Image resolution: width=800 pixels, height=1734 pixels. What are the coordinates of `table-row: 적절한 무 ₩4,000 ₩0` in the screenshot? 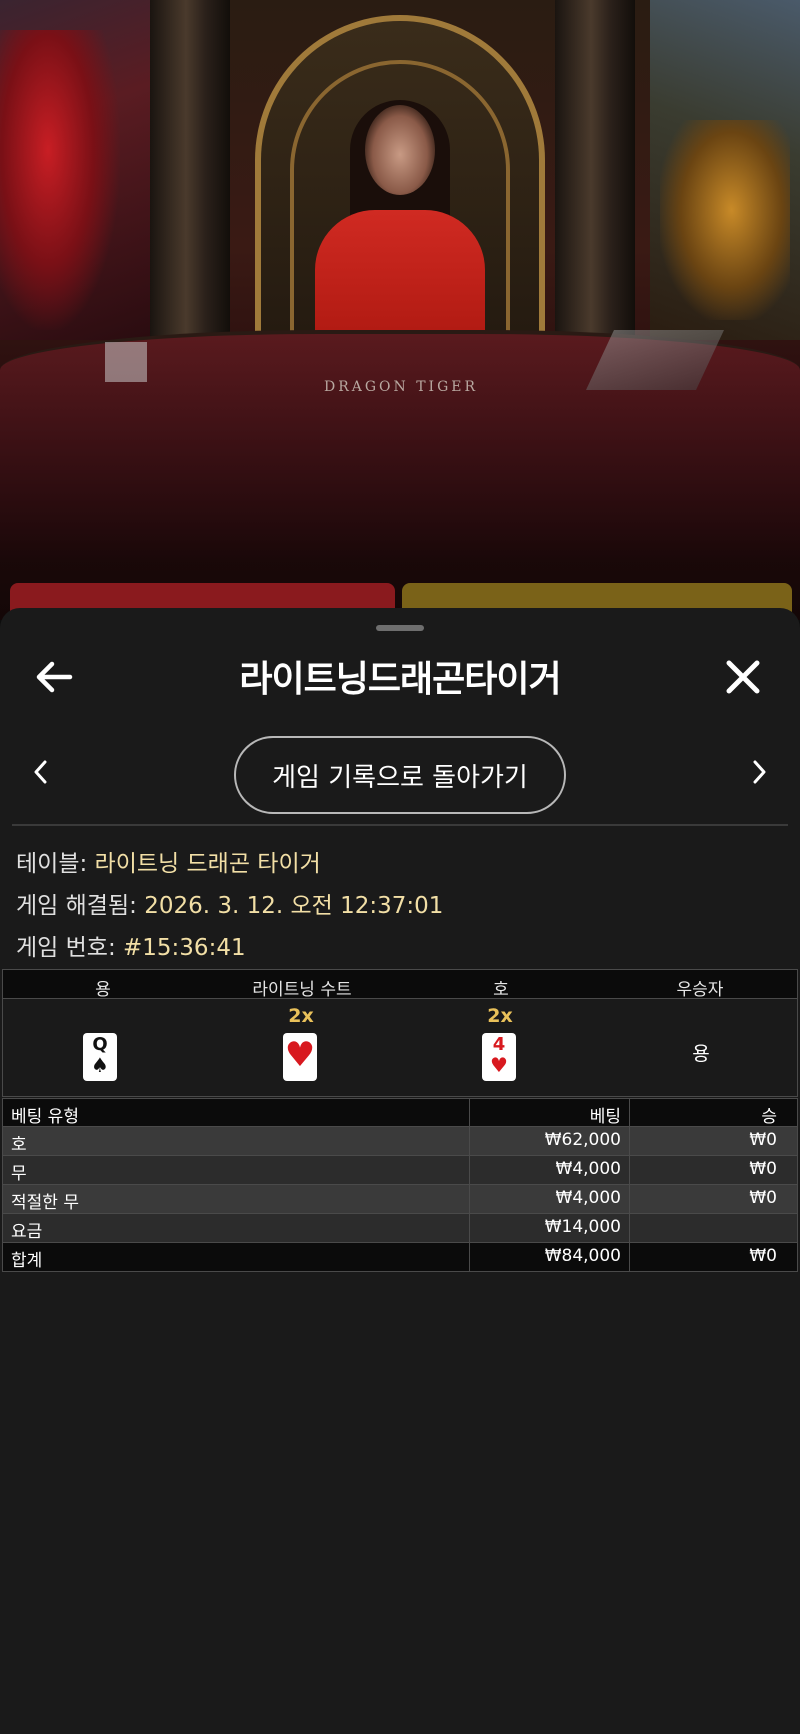 It's located at (400, 1199).